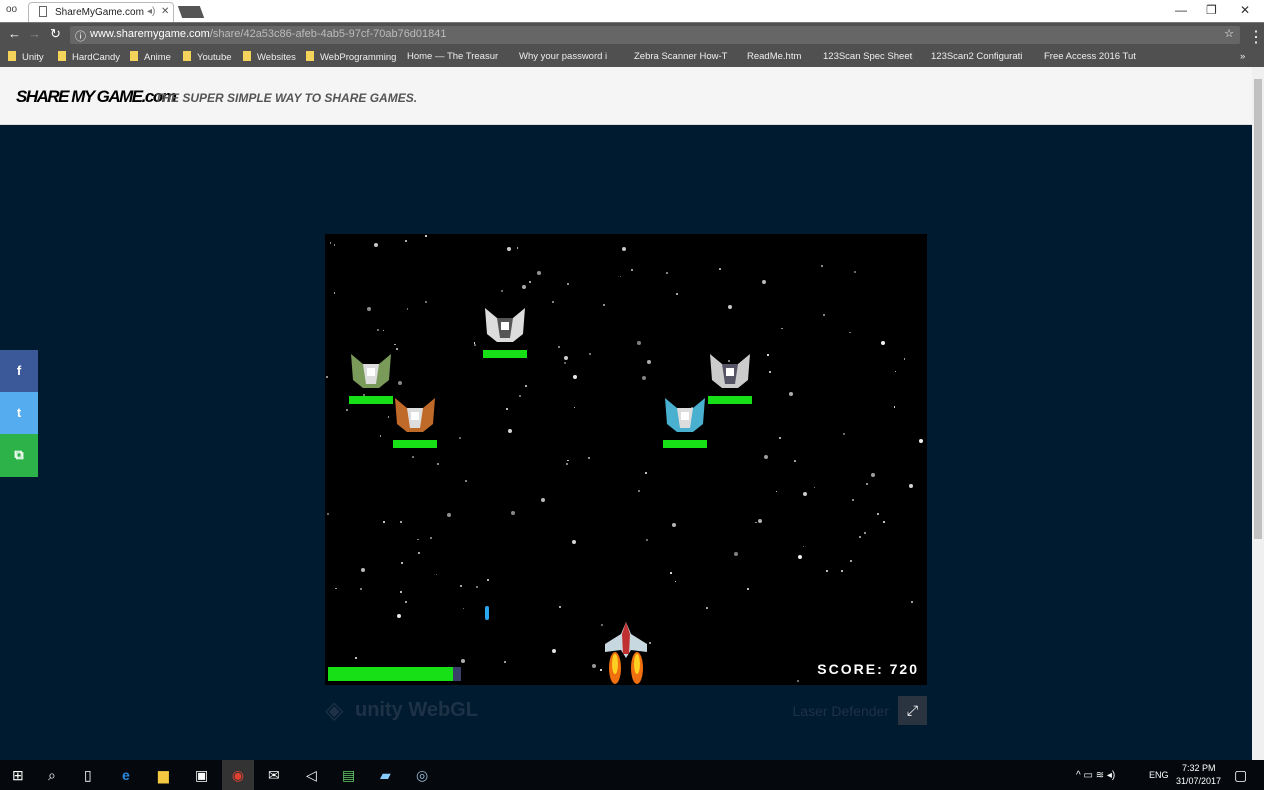 Image resolution: width=1264 pixels, height=790 pixels. What do you see at coordinates (34, 33) in the screenshot?
I see `forward-icon: →` at bounding box center [34, 33].